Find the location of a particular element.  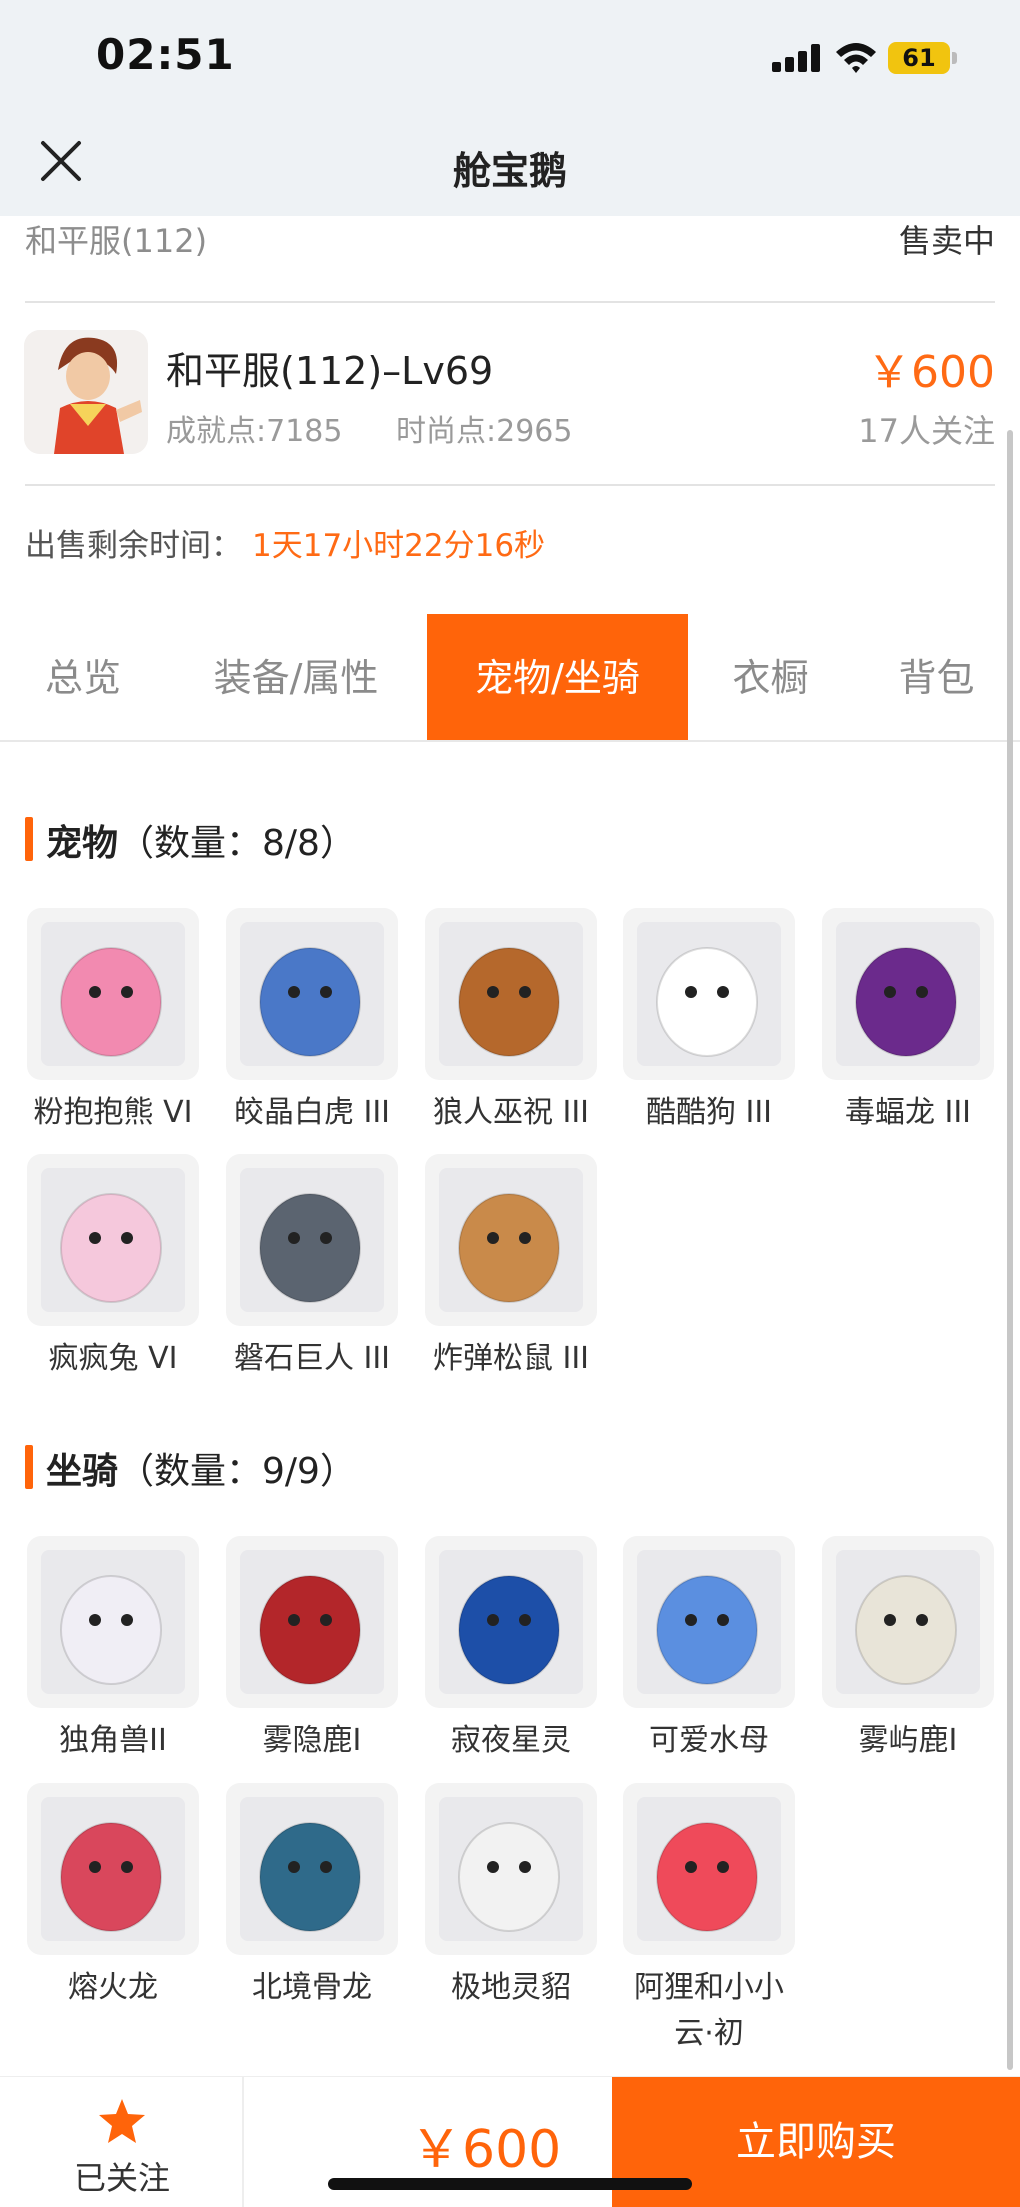

rock-giant-card is located at coordinates (312, 1240).